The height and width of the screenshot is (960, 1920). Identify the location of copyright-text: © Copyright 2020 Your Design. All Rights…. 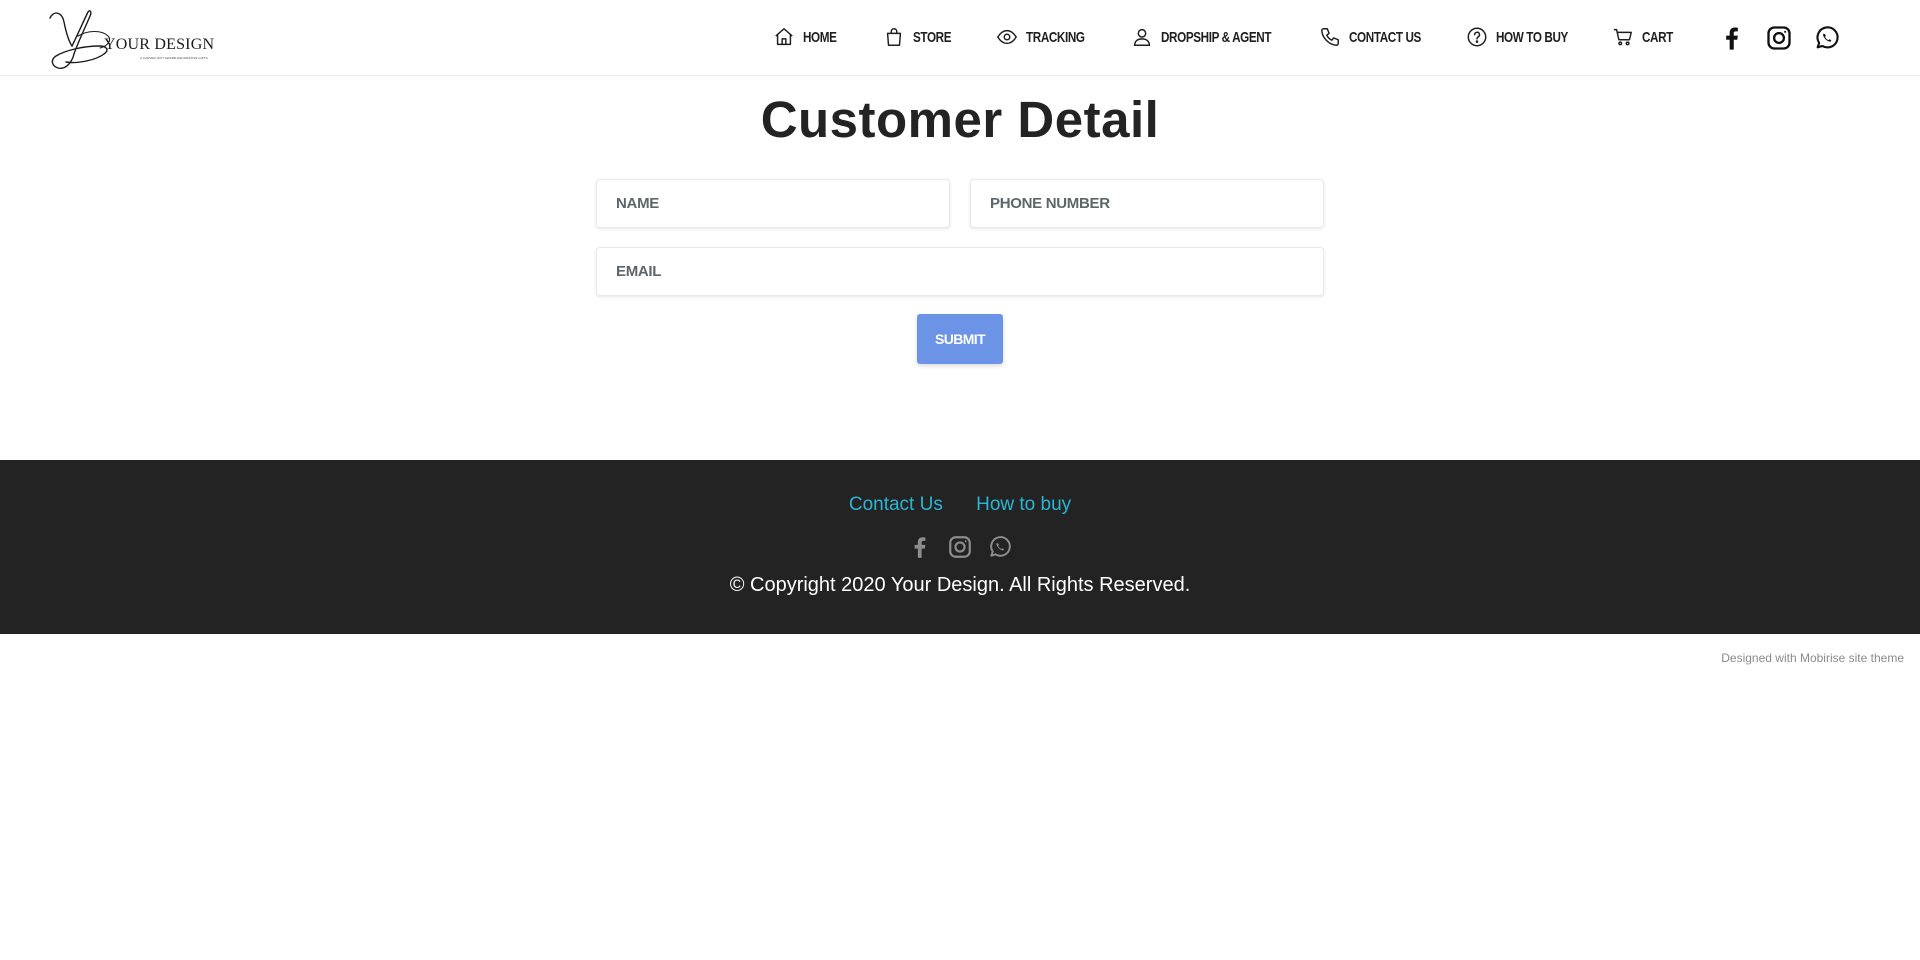
(960, 585).